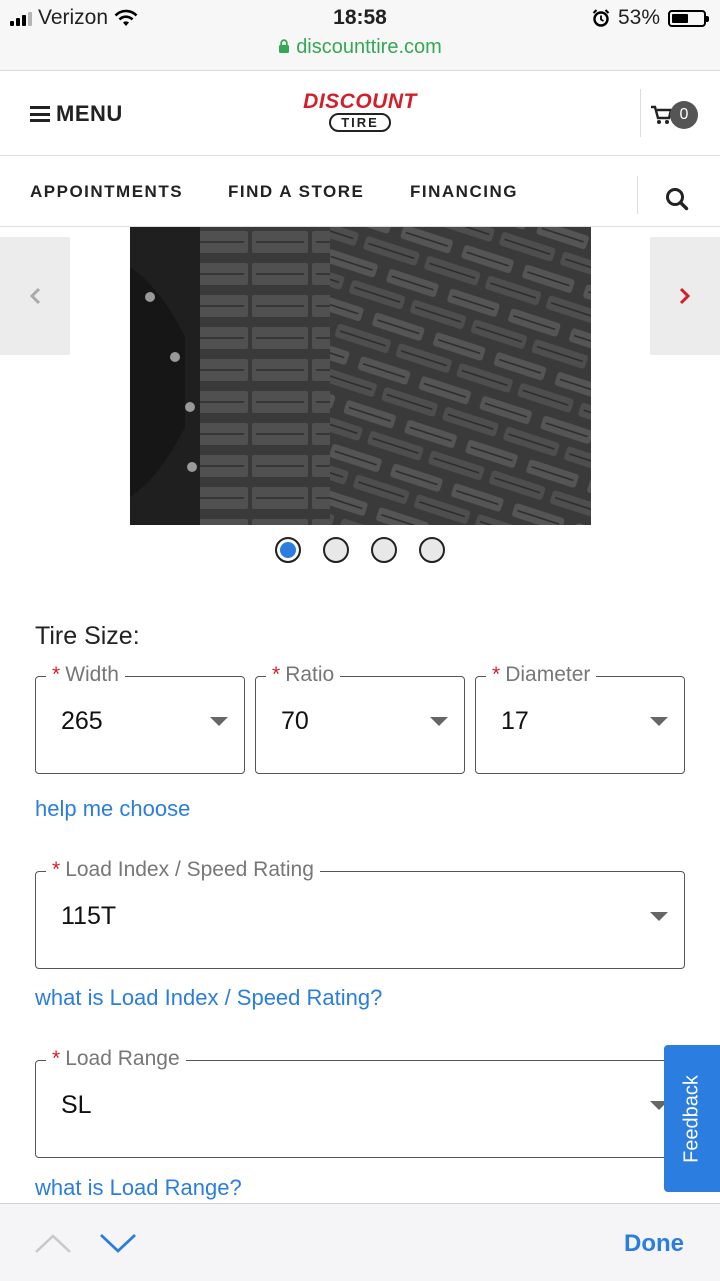  What do you see at coordinates (638, 17) in the screenshot?
I see `battery-percent: 53%` at bounding box center [638, 17].